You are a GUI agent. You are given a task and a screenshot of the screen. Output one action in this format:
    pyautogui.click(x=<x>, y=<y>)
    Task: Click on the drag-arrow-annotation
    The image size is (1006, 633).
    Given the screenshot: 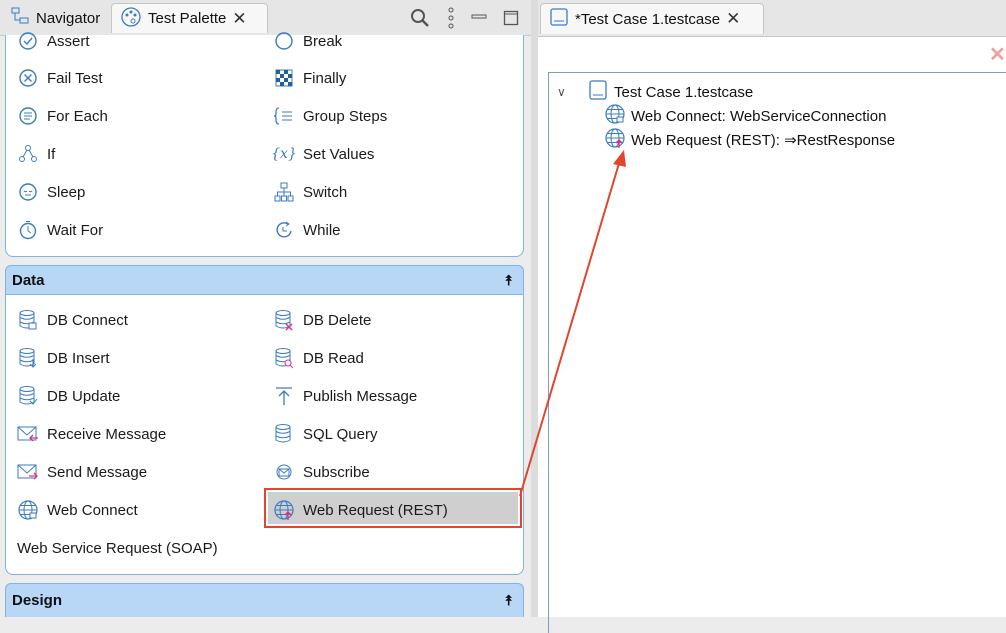 What is the action you would take?
    pyautogui.click(x=572, y=323)
    